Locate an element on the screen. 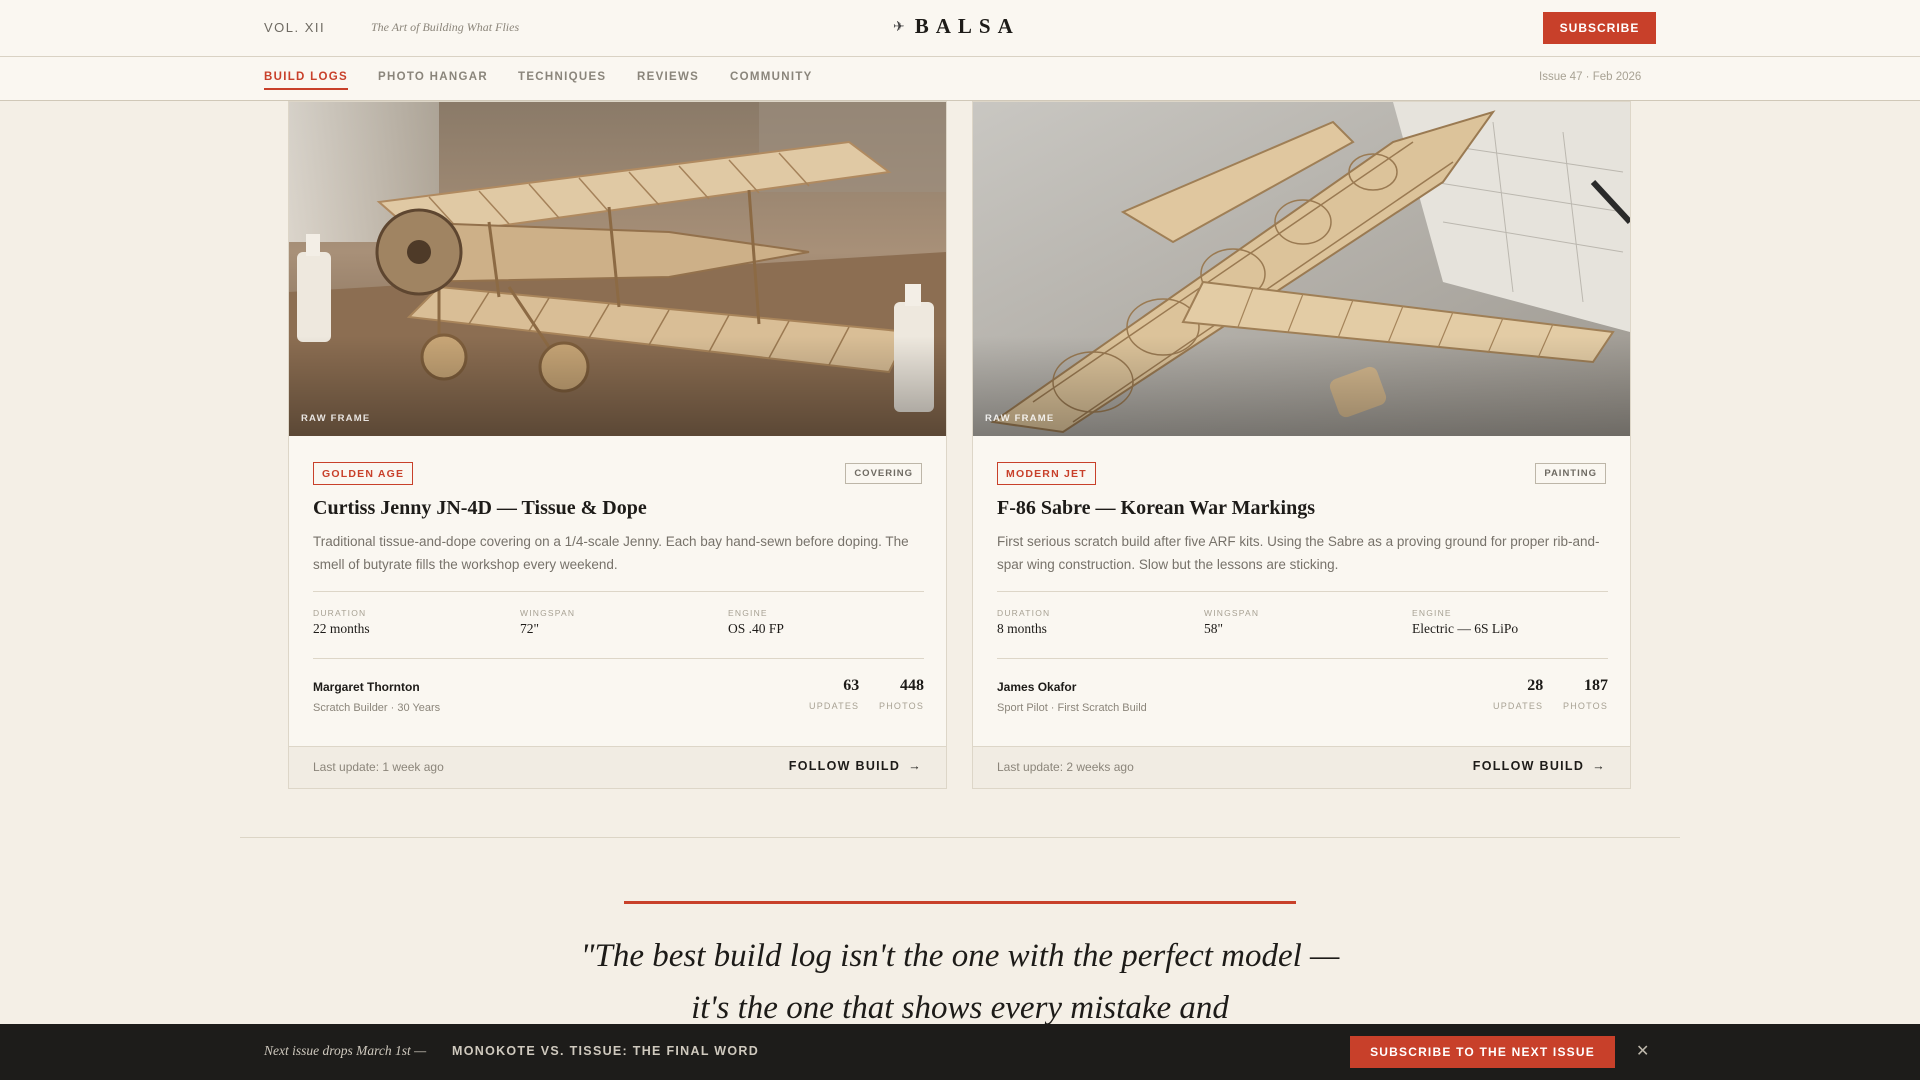 The height and width of the screenshot is (1080, 1920). nav-photo-hangar: PHOTO HANGAR is located at coordinates (433, 79).